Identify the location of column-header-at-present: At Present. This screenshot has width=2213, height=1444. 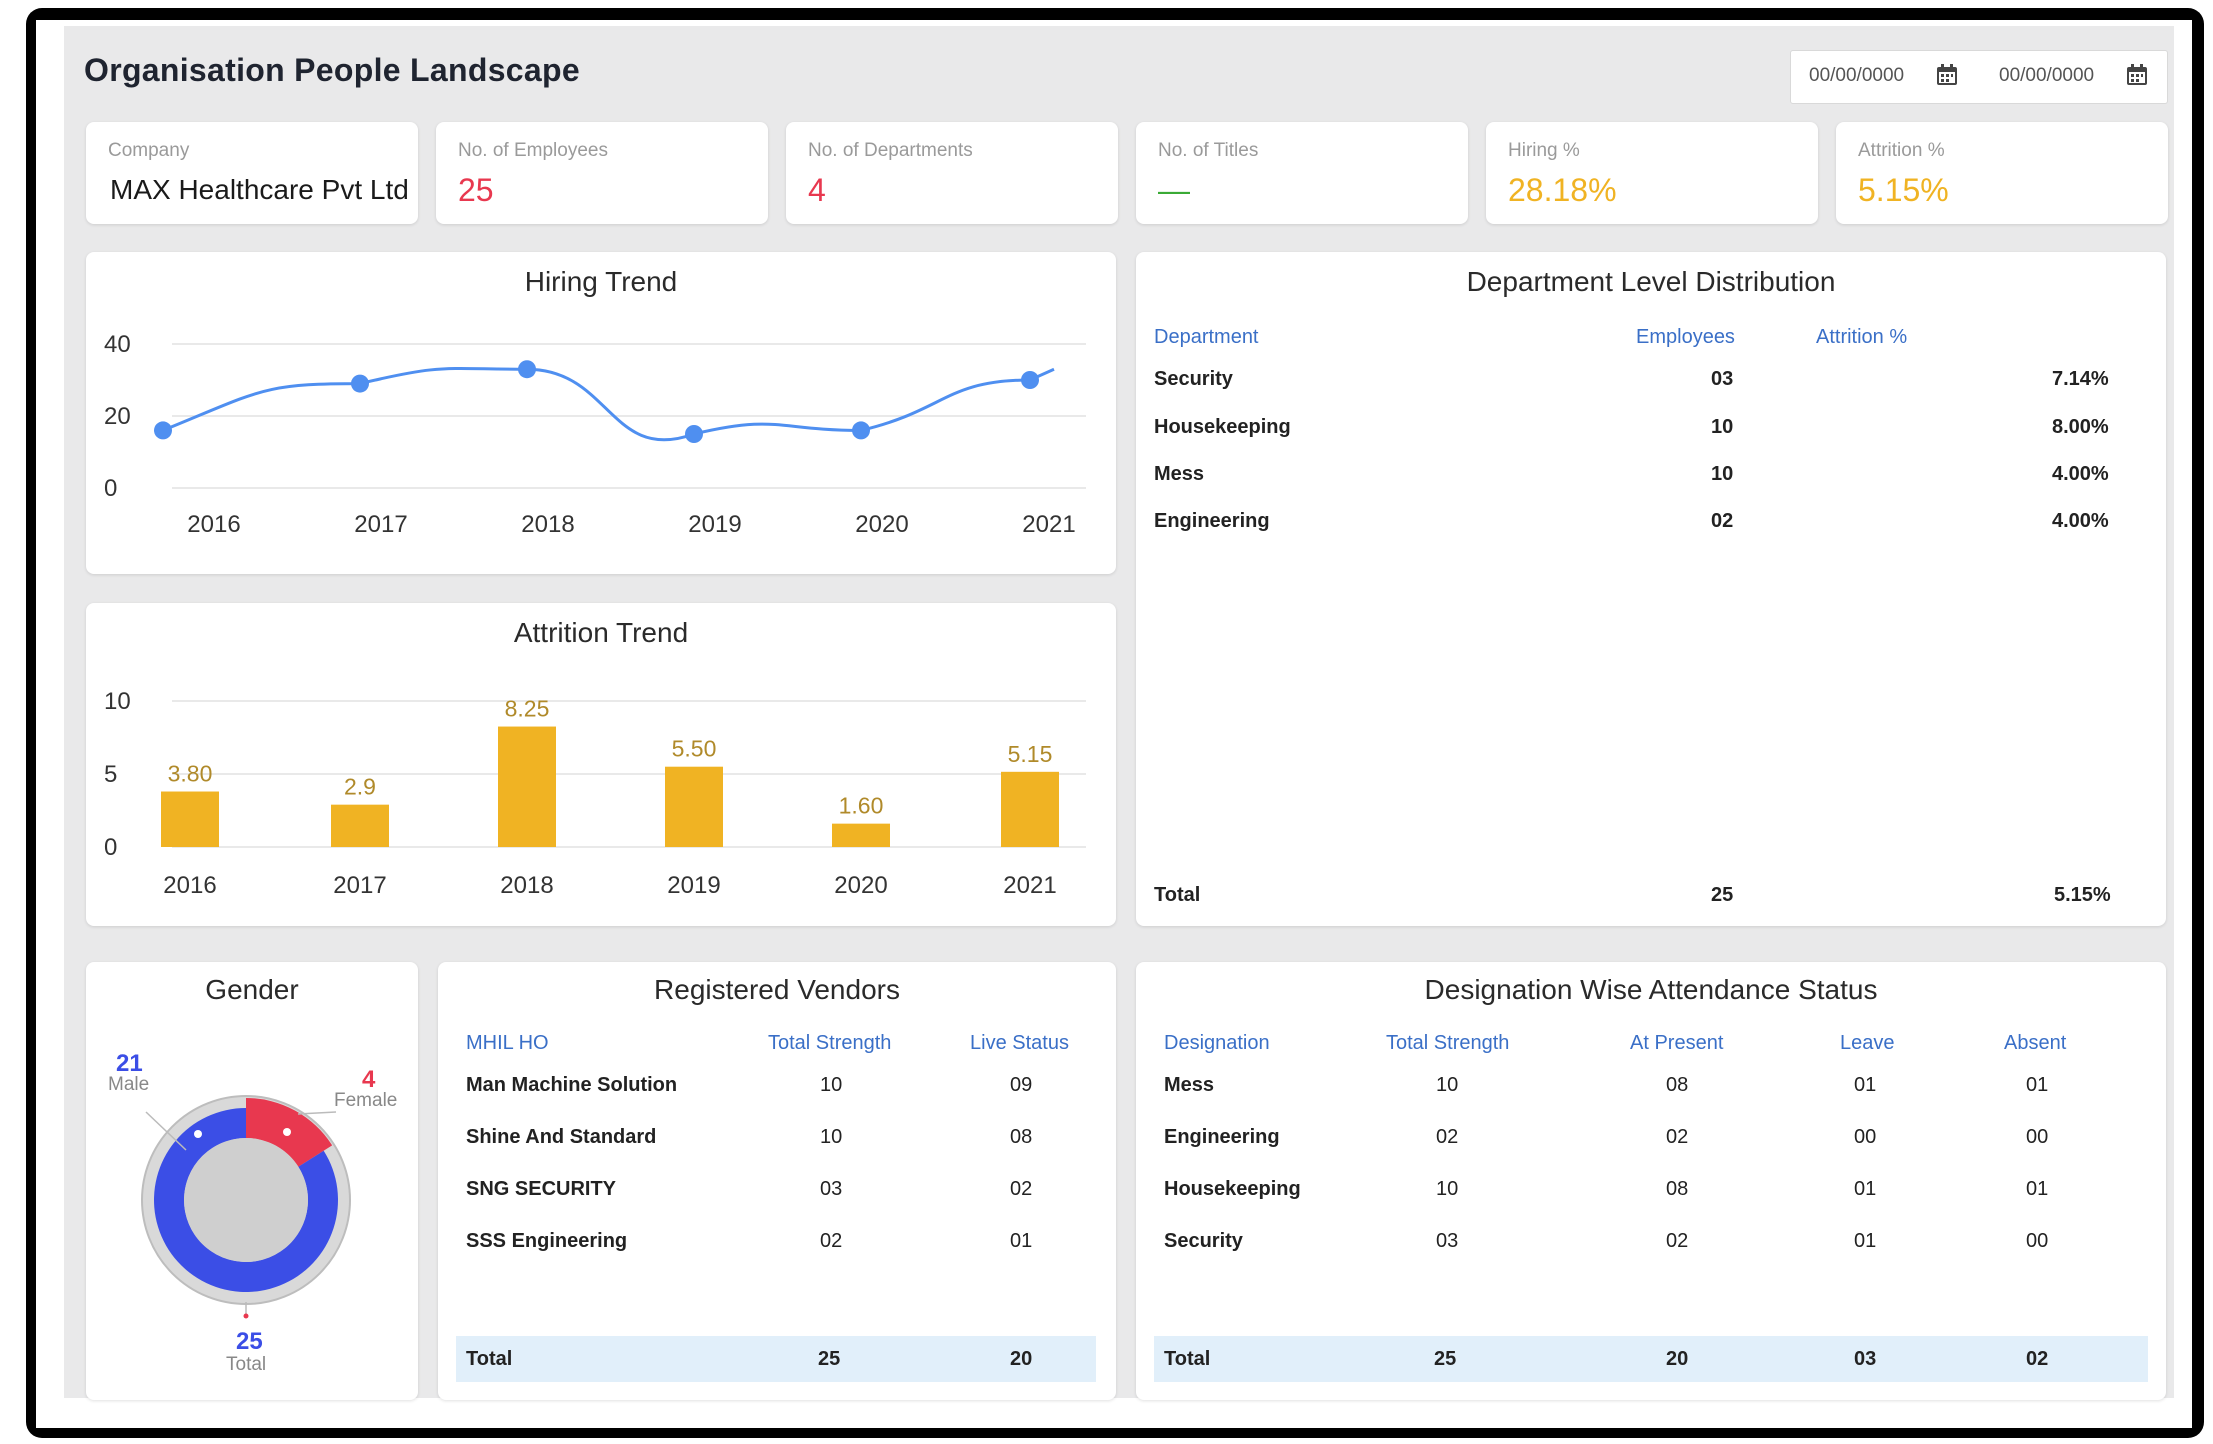
(1677, 1043).